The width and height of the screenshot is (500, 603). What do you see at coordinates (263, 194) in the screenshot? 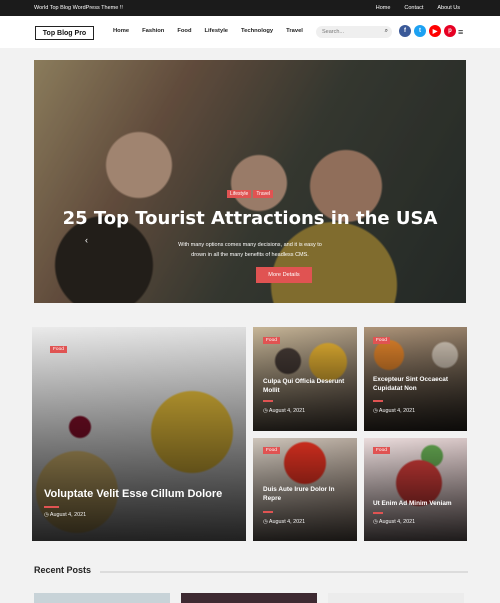
I see `hero-tag-travel: Travel` at bounding box center [263, 194].